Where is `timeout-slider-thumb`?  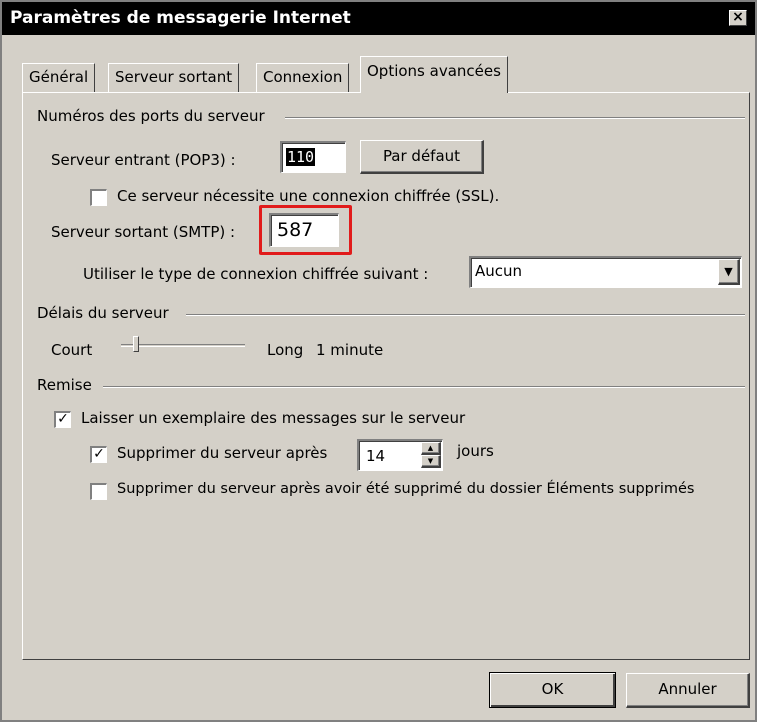 timeout-slider-thumb is located at coordinates (136, 344).